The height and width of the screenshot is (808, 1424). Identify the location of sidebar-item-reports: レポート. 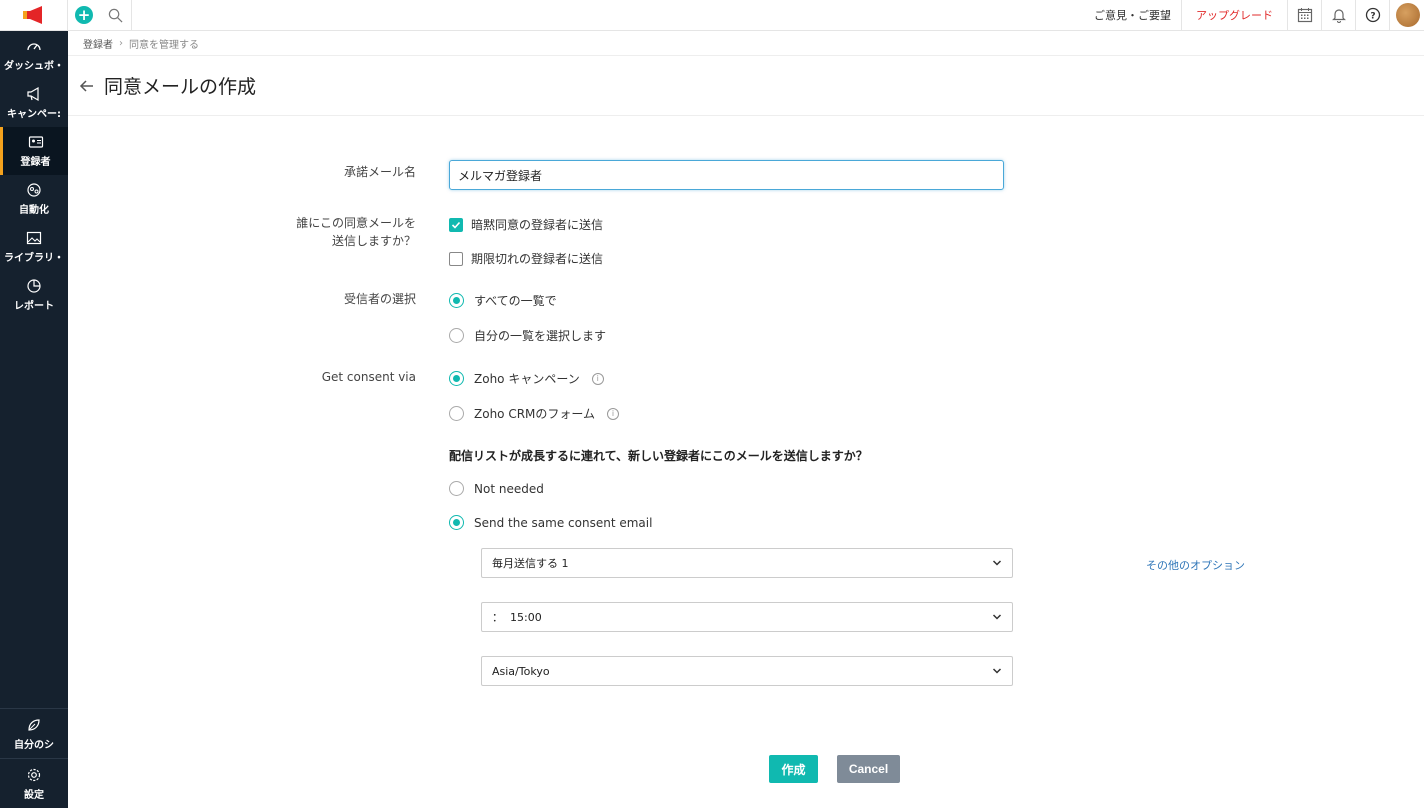
(34, 295).